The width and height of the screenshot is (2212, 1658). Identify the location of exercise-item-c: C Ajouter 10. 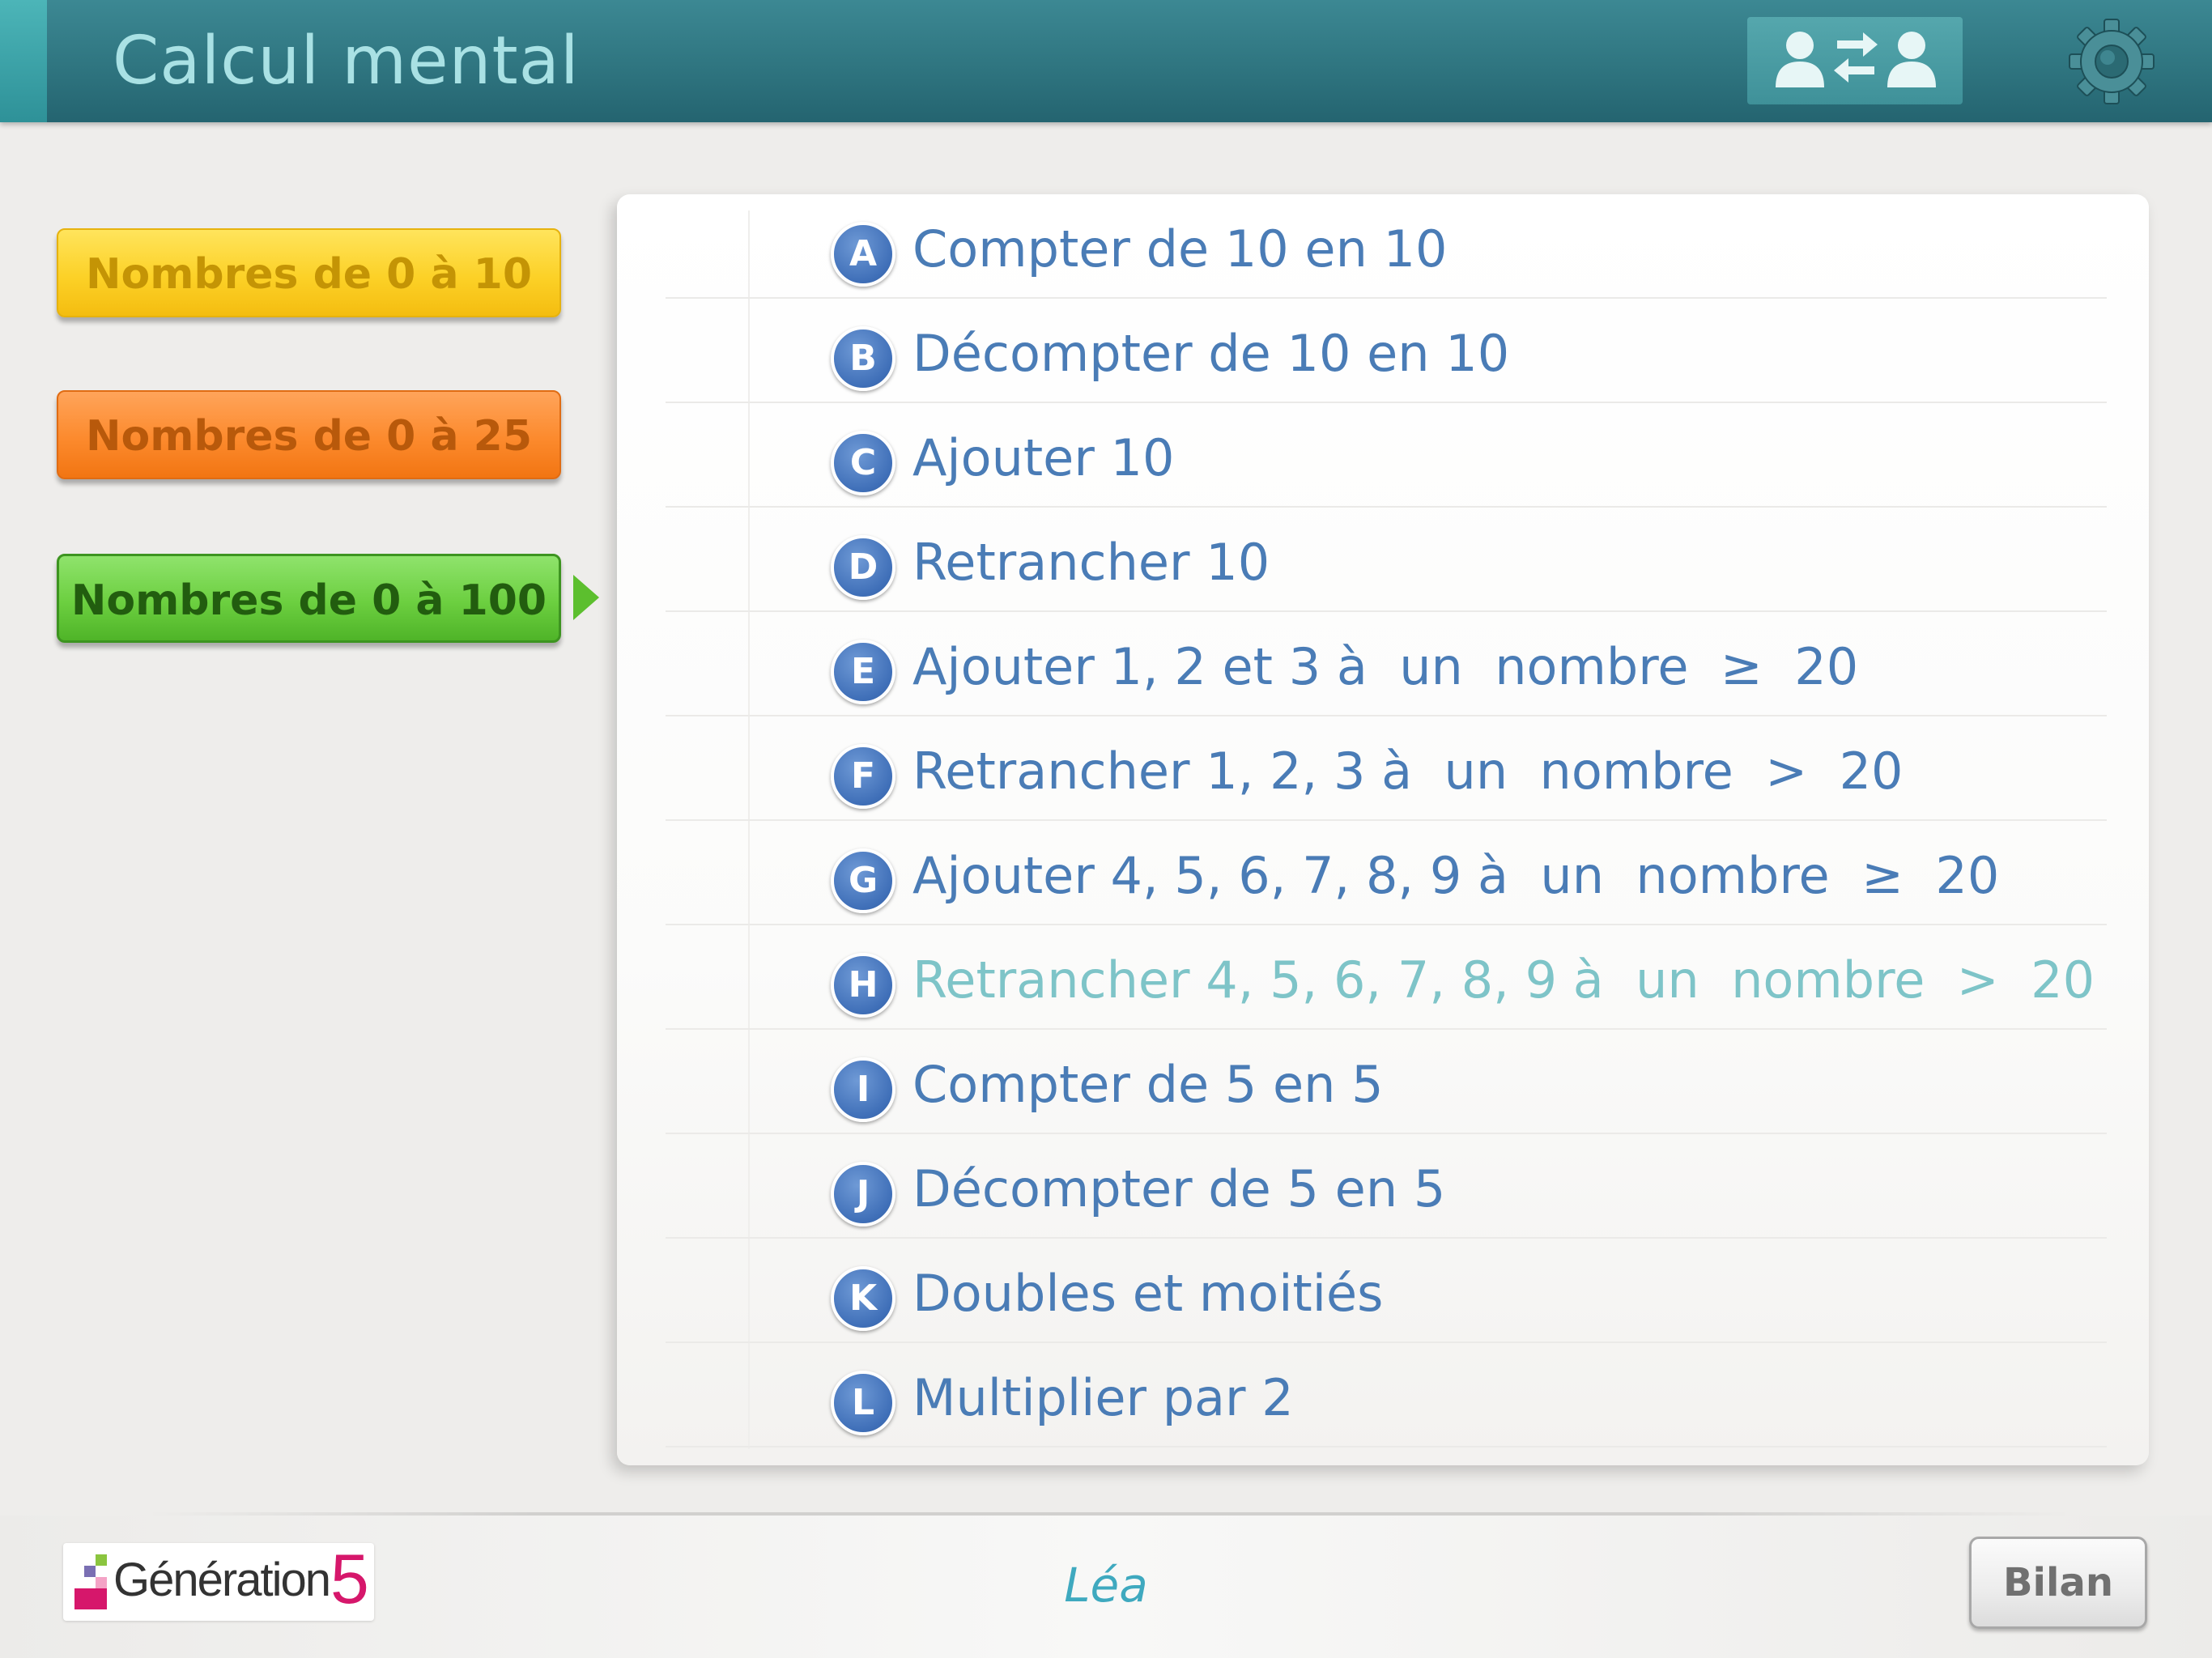
(1387, 455).